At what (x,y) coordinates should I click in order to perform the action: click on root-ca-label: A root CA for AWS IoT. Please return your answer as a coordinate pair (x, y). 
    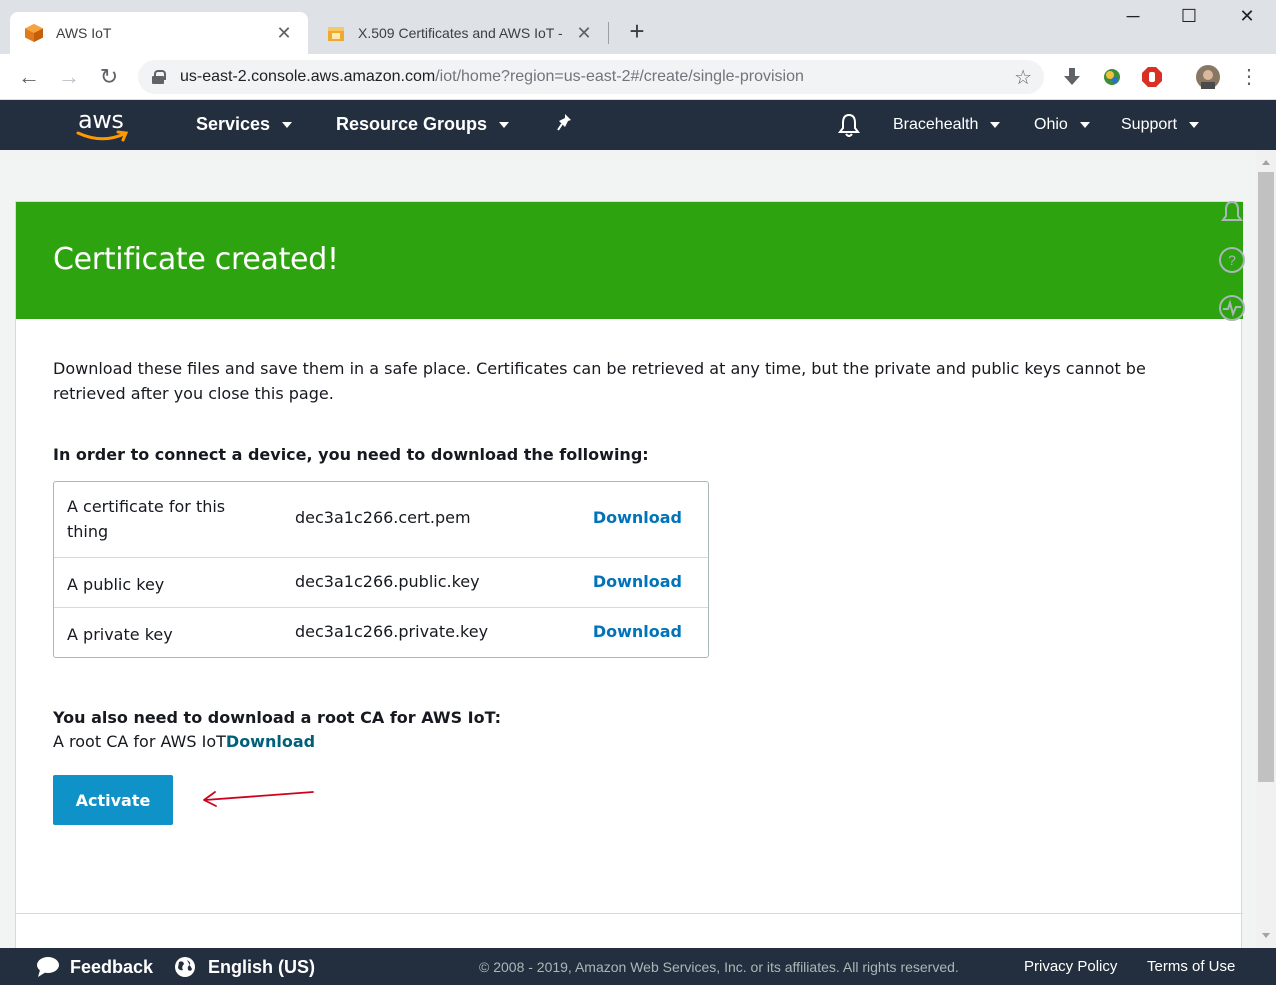
    Looking at the image, I should click on (139, 741).